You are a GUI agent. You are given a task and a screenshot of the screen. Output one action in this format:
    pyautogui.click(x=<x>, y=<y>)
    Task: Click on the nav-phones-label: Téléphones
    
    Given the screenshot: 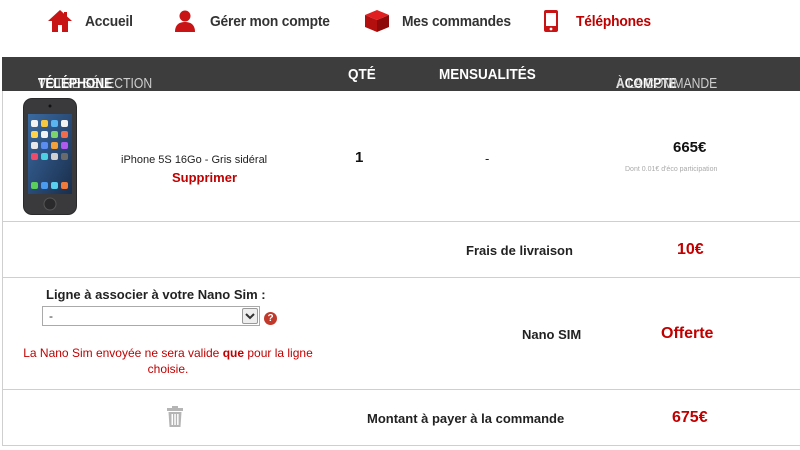 What is the action you would take?
    pyautogui.click(x=613, y=21)
    